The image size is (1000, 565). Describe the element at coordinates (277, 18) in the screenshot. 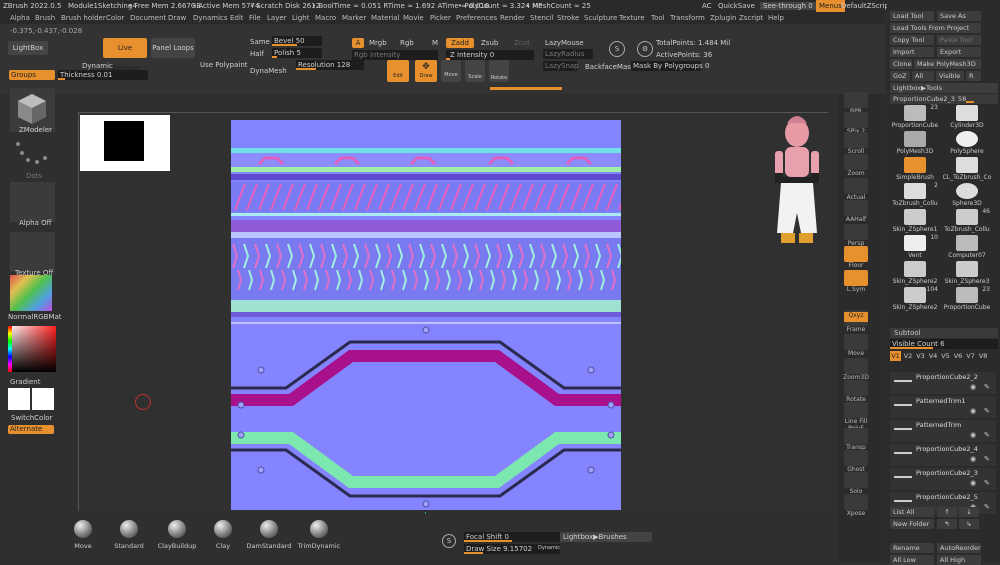

I see `menu-layer: Layer` at that location.